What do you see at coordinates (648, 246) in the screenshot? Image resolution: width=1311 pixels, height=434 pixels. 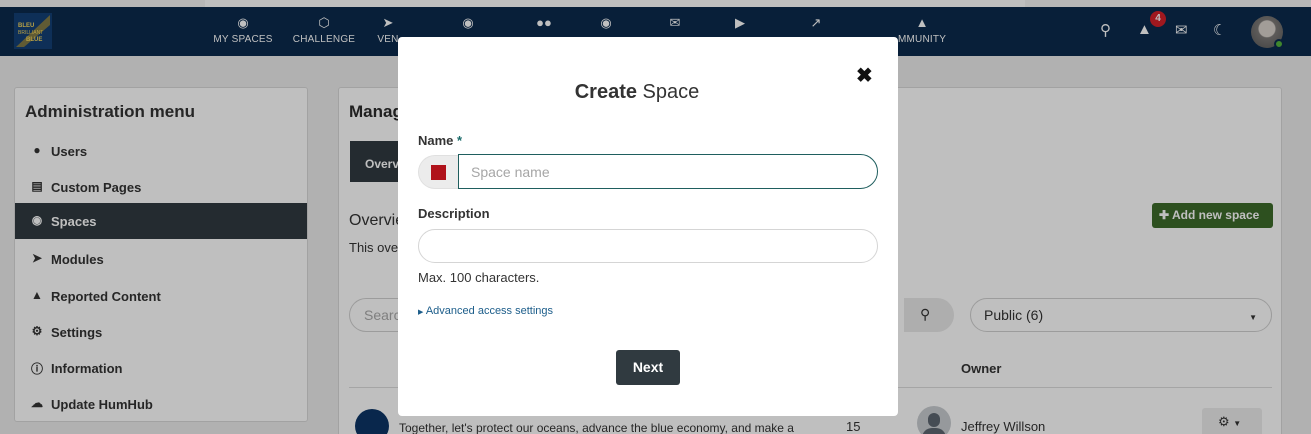 I see `description-input` at bounding box center [648, 246].